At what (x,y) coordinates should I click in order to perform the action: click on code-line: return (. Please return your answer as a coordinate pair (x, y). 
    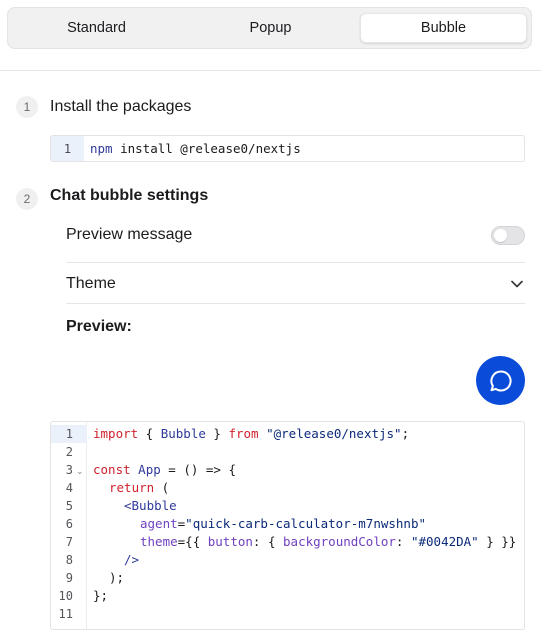
    Looking at the image, I should click on (139, 487).